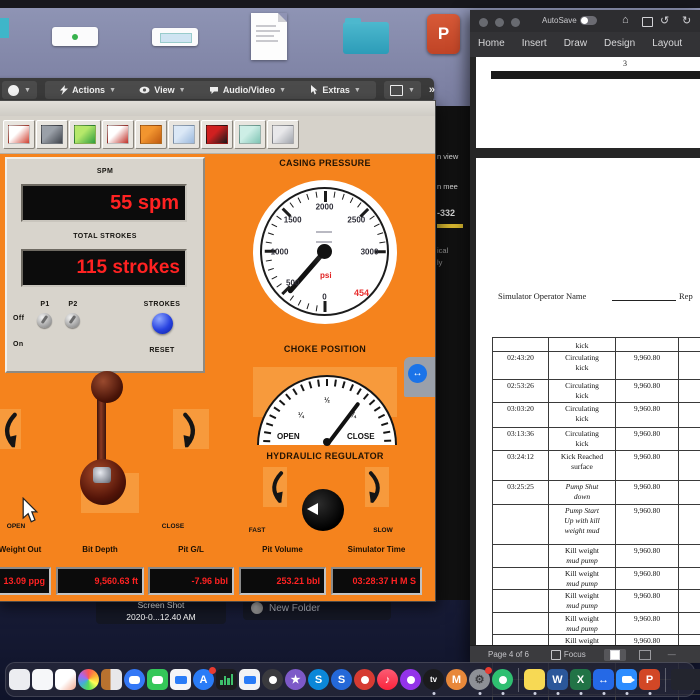 The width and height of the screenshot is (700, 700). What do you see at coordinates (619, 43) in the screenshot?
I see `tab-design: Design` at bounding box center [619, 43].